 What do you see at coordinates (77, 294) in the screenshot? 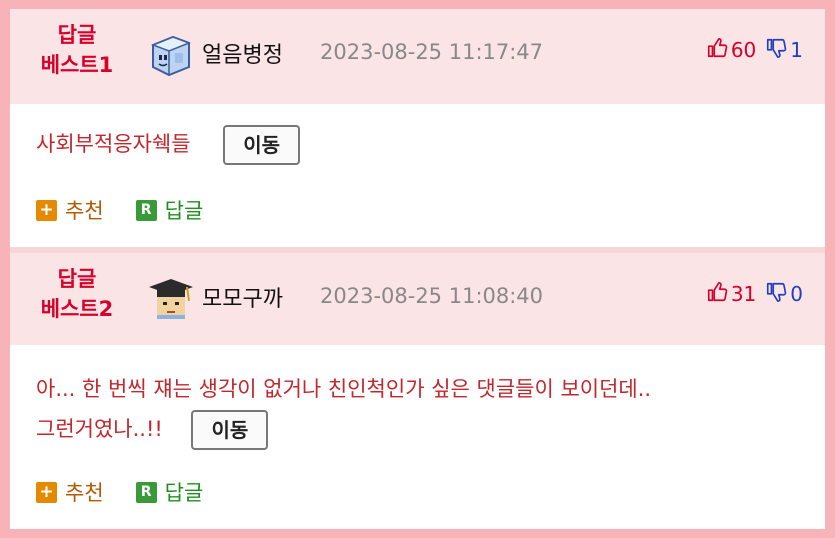
I see `best-reply-badge: 답글 베스트2` at bounding box center [77, 294].